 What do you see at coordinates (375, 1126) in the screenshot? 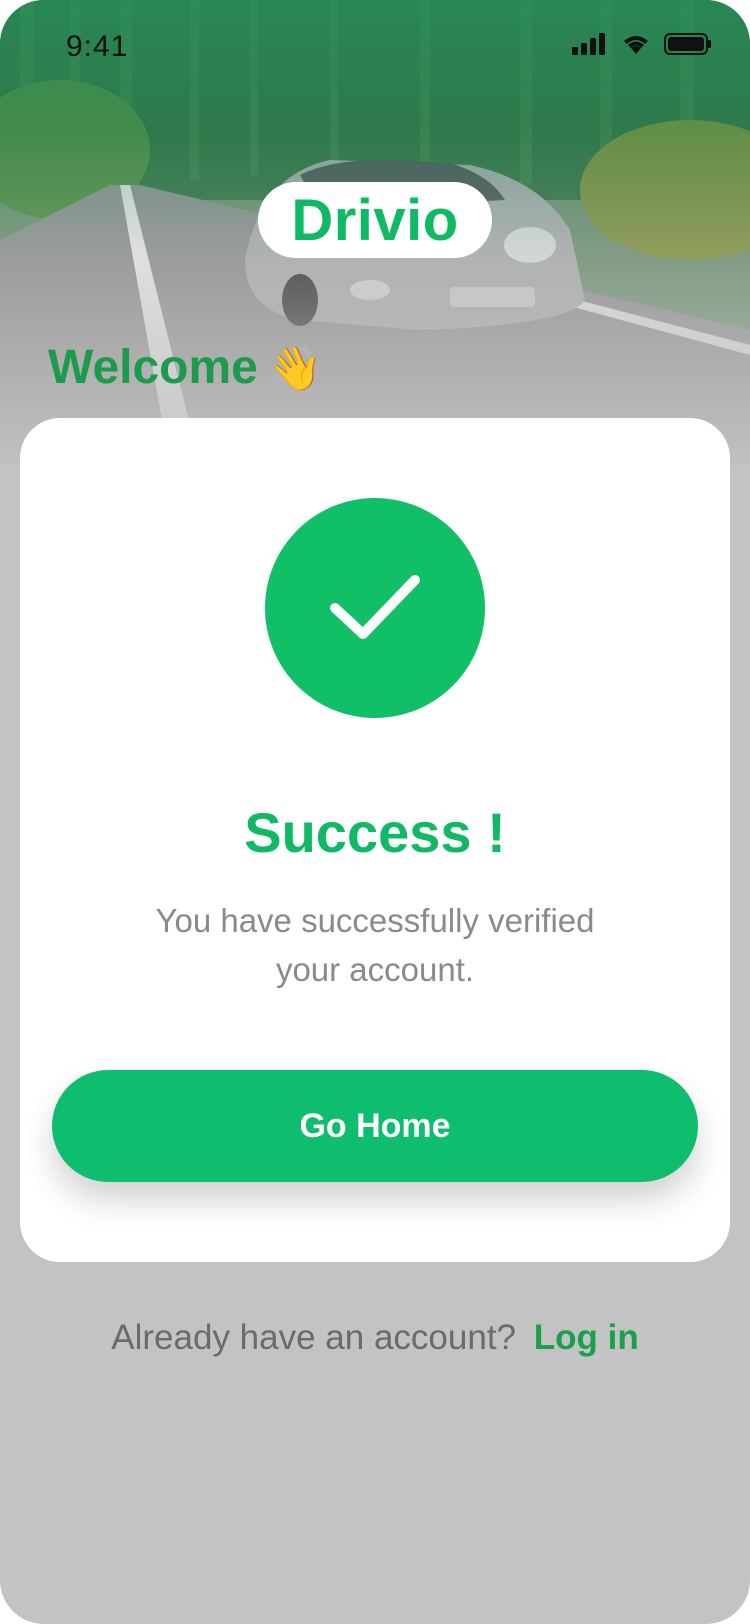
I see `go-home-button: Go Home` at bounding box center [375, 1126].